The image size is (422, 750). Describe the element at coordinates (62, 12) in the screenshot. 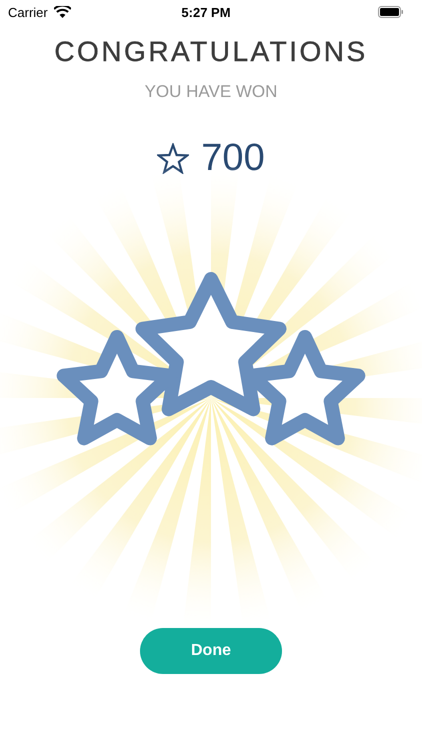

I see `wifi-icon` at that location.